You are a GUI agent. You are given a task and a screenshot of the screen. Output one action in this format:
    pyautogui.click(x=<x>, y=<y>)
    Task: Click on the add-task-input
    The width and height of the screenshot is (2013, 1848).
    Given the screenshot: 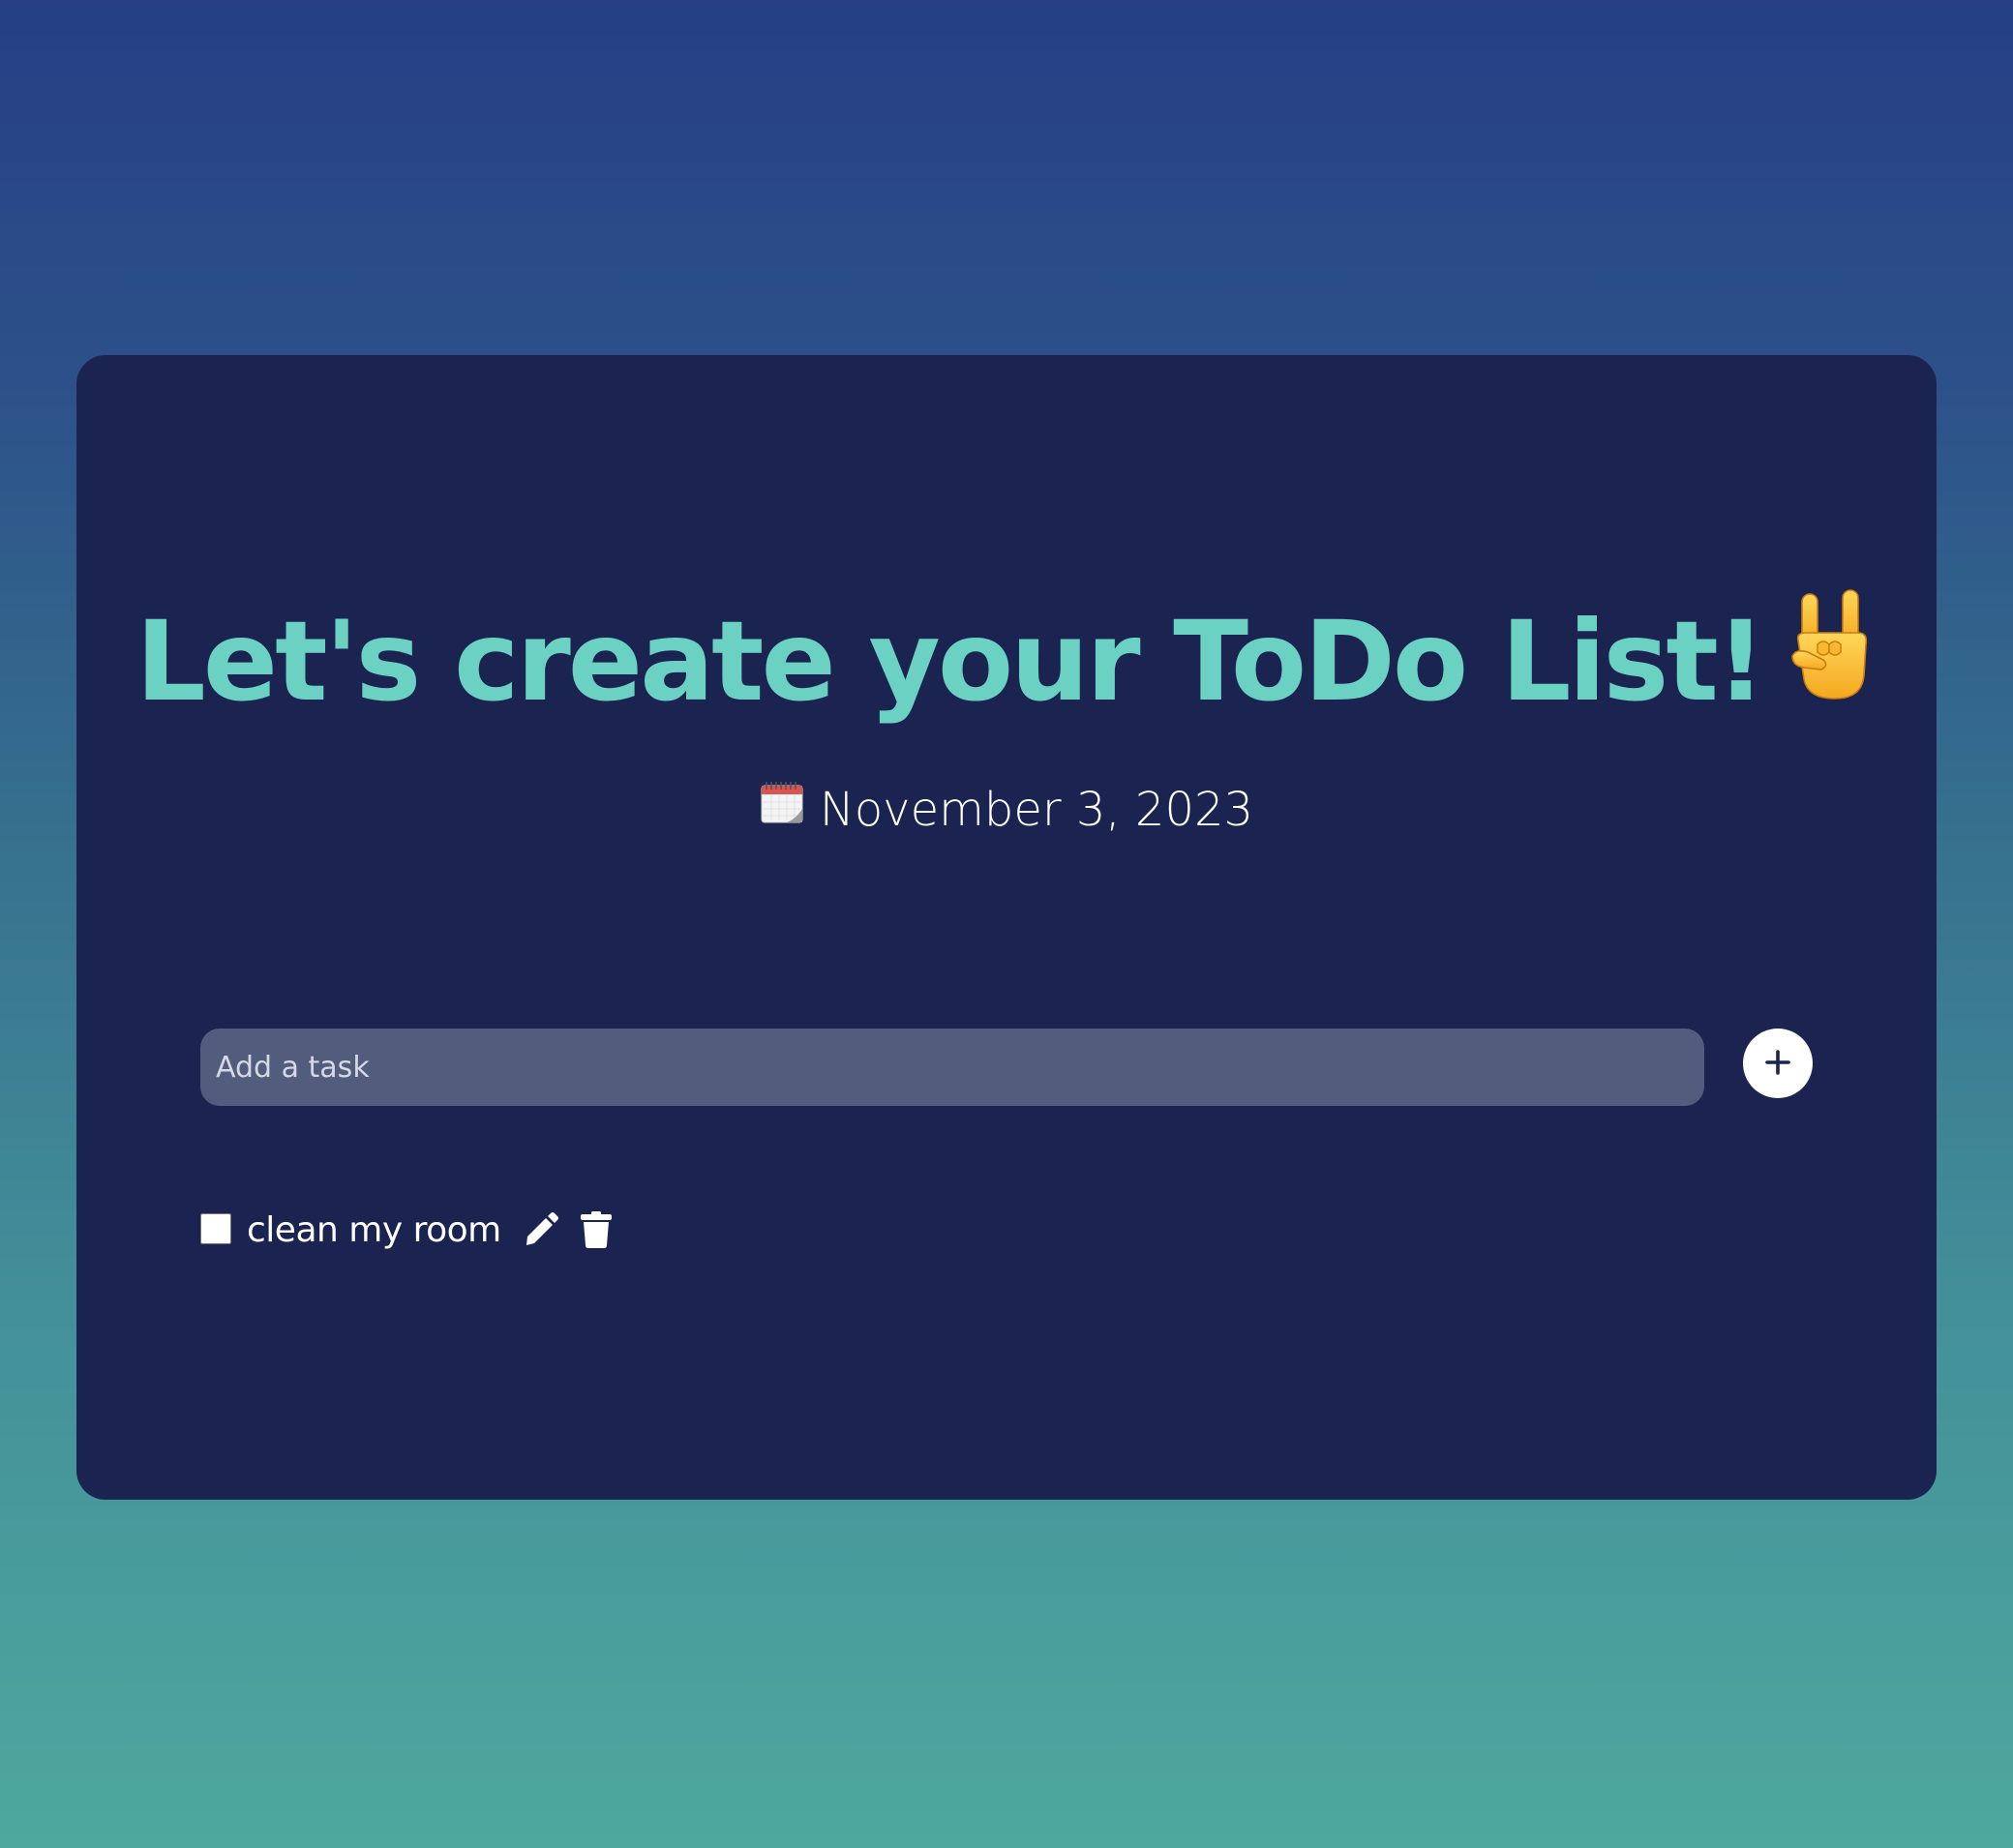 What is the action you would take?
    pyautogui.click(x=952, y=1067)
    